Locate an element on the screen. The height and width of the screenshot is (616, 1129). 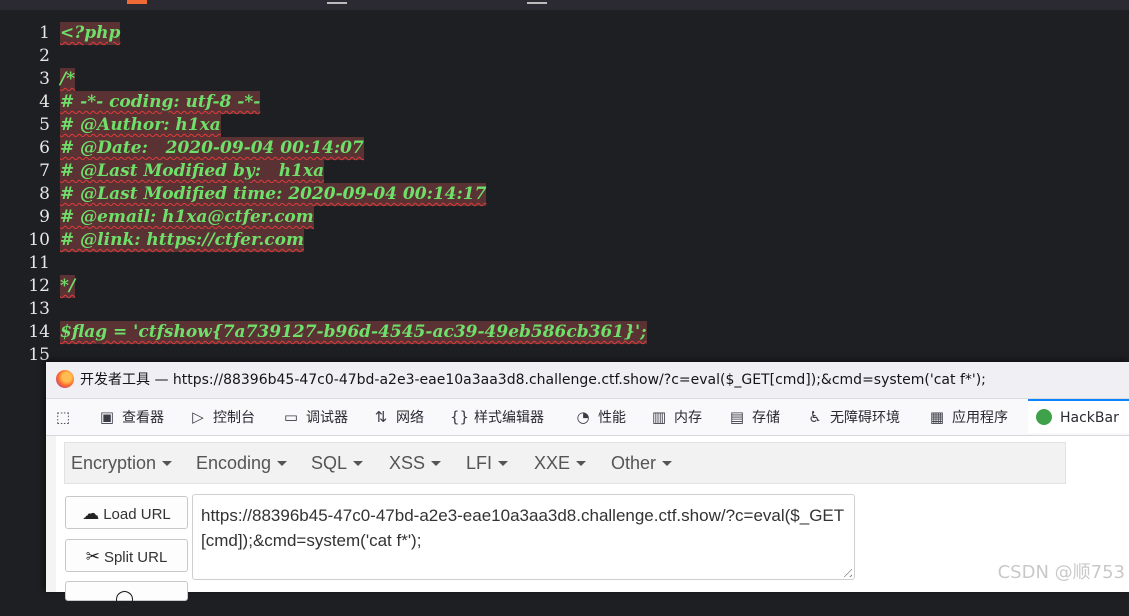
code-line: 6 # @Date: 2020-09-04 00:14:07 is located at coordinates (564, 148).